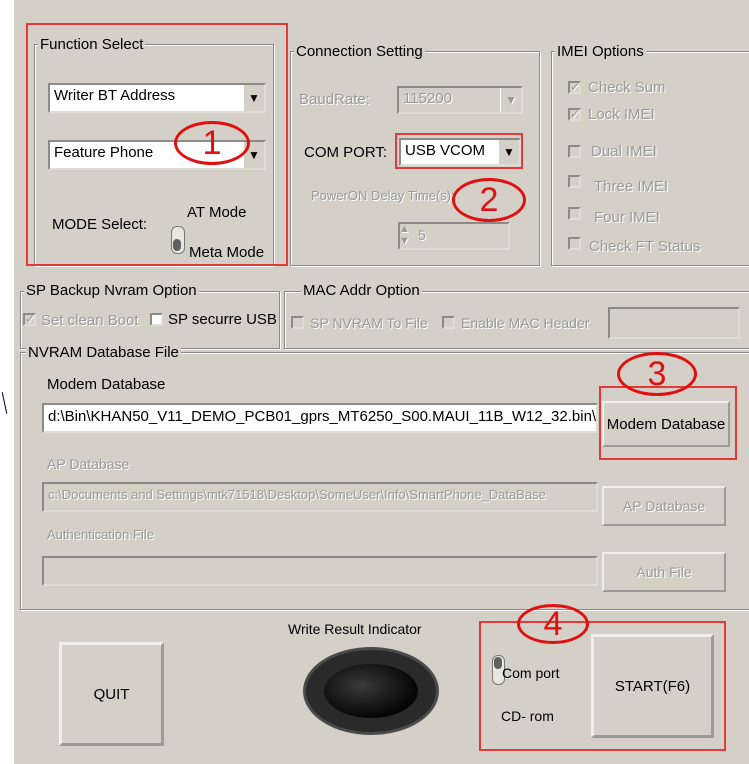  I want to click on enable-mac-header-checkbox, so click(448, 322).